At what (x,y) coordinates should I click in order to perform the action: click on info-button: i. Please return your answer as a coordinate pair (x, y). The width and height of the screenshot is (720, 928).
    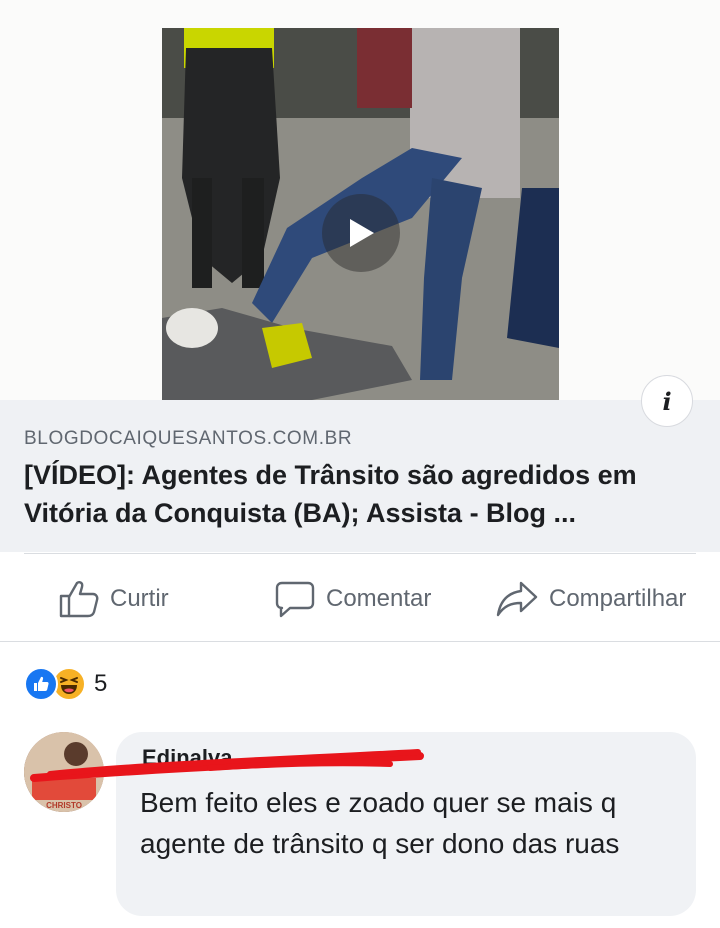
    Looking at the image, I should click on (667, 401).